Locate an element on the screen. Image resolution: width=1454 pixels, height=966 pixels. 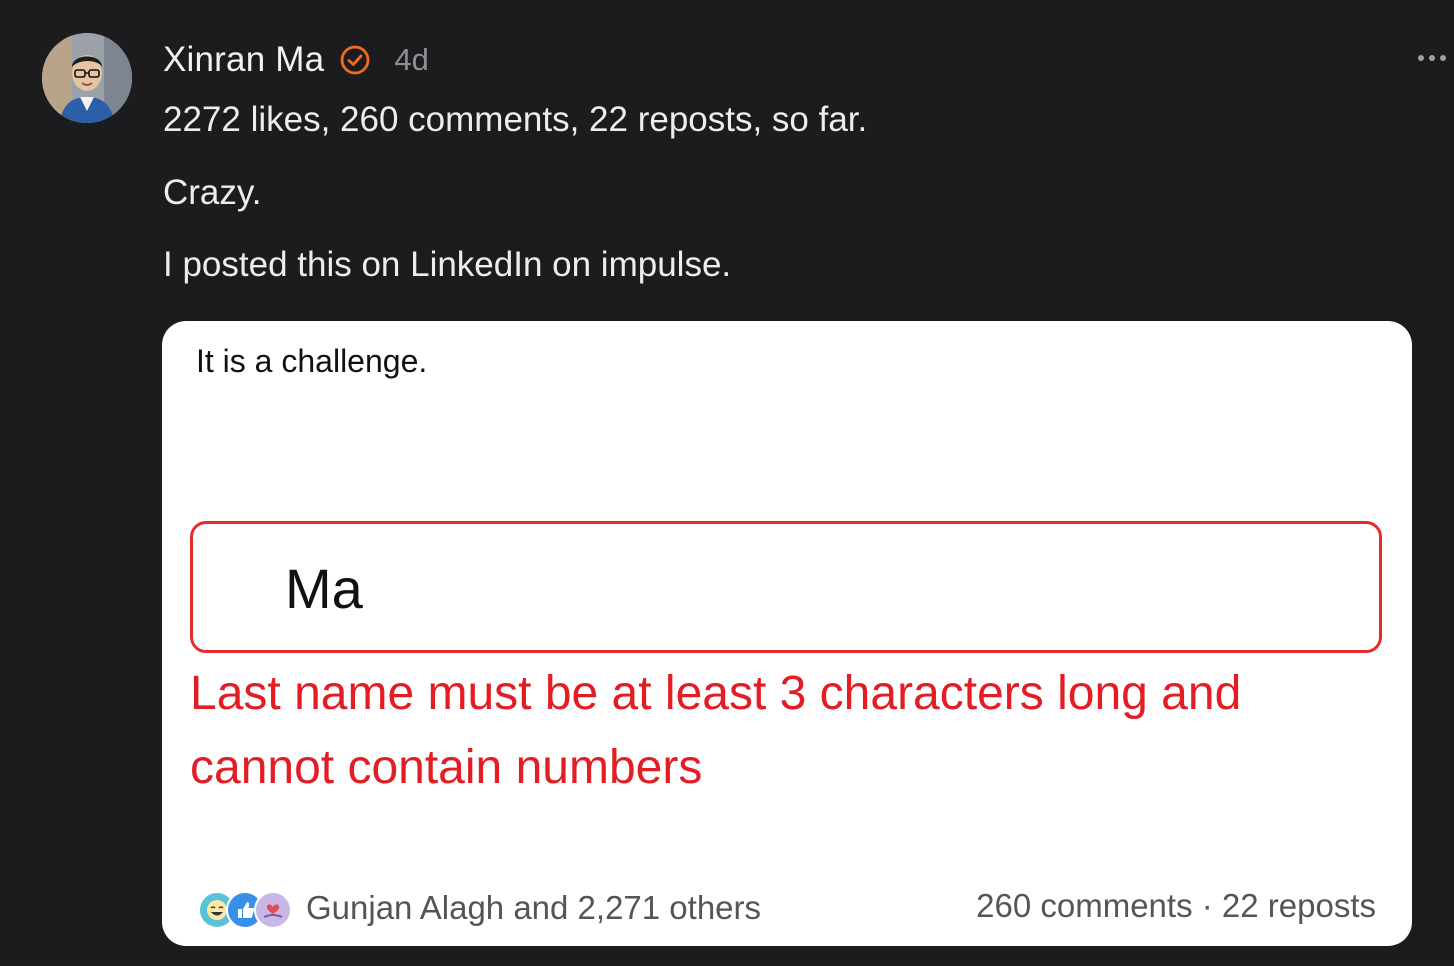
engagement-count: 260 comments · 22 reposts is located at coordinates (1176, 906).